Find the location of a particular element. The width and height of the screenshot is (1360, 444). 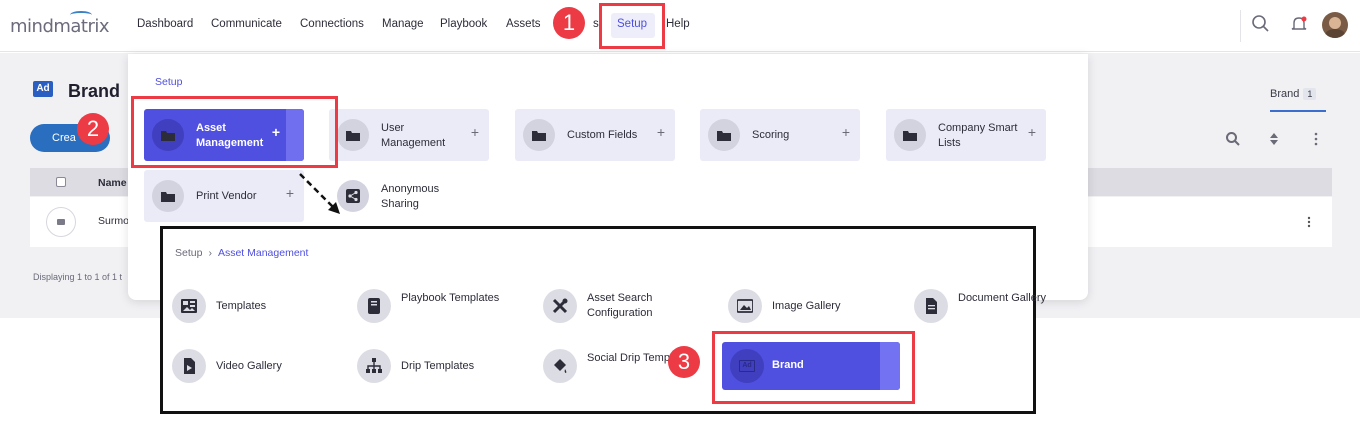

nav-partial-item: s is located at coordinates (596, 24).